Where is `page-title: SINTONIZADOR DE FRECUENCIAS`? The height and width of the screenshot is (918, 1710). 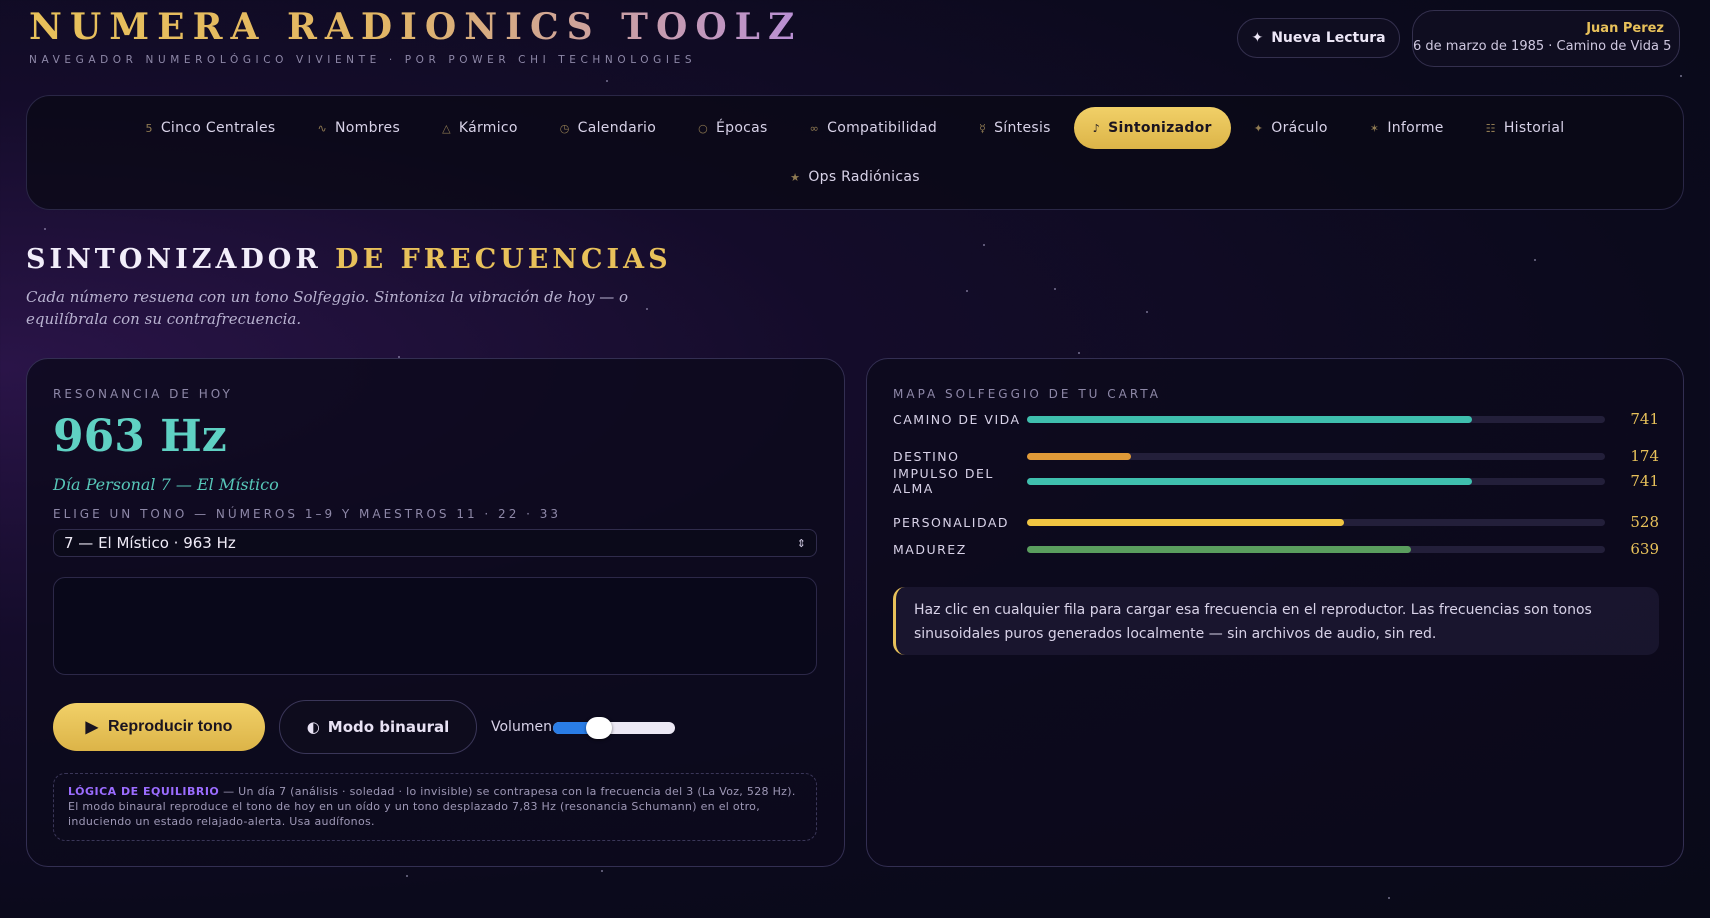 page-title: SINTONIZADOR DE FRECUENCIAS is located at coordinates (349, 259).